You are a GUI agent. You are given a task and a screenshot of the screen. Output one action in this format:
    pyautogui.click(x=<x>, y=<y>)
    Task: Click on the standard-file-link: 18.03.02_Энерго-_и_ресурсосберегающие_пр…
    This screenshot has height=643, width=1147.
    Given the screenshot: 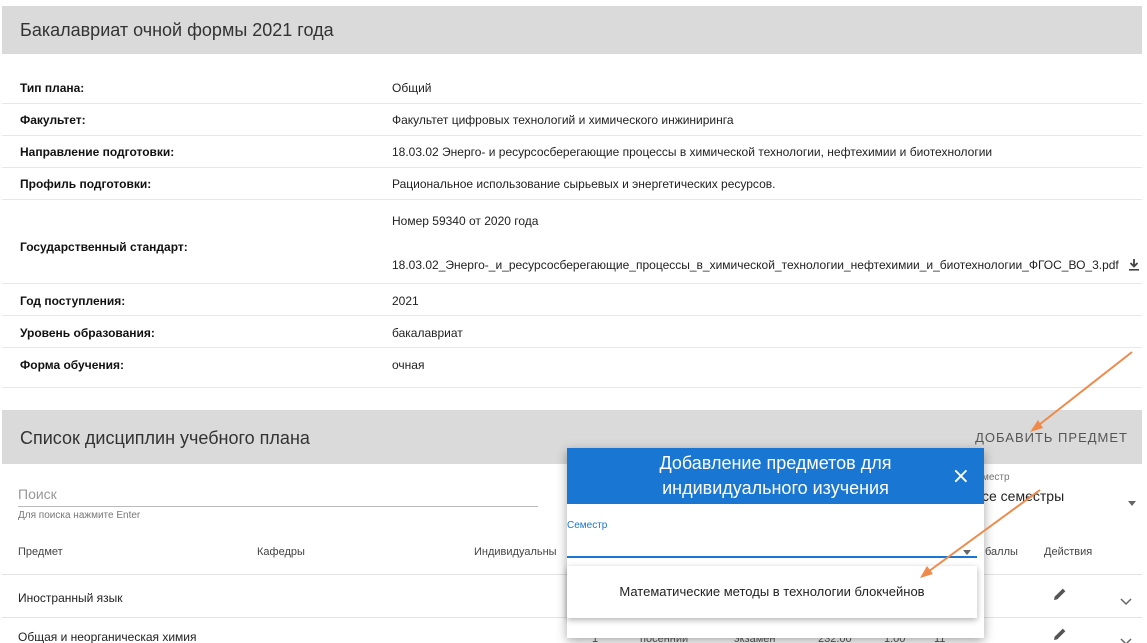 What is the action you would take?
    pyautogui.click(x=766, y=266)
    